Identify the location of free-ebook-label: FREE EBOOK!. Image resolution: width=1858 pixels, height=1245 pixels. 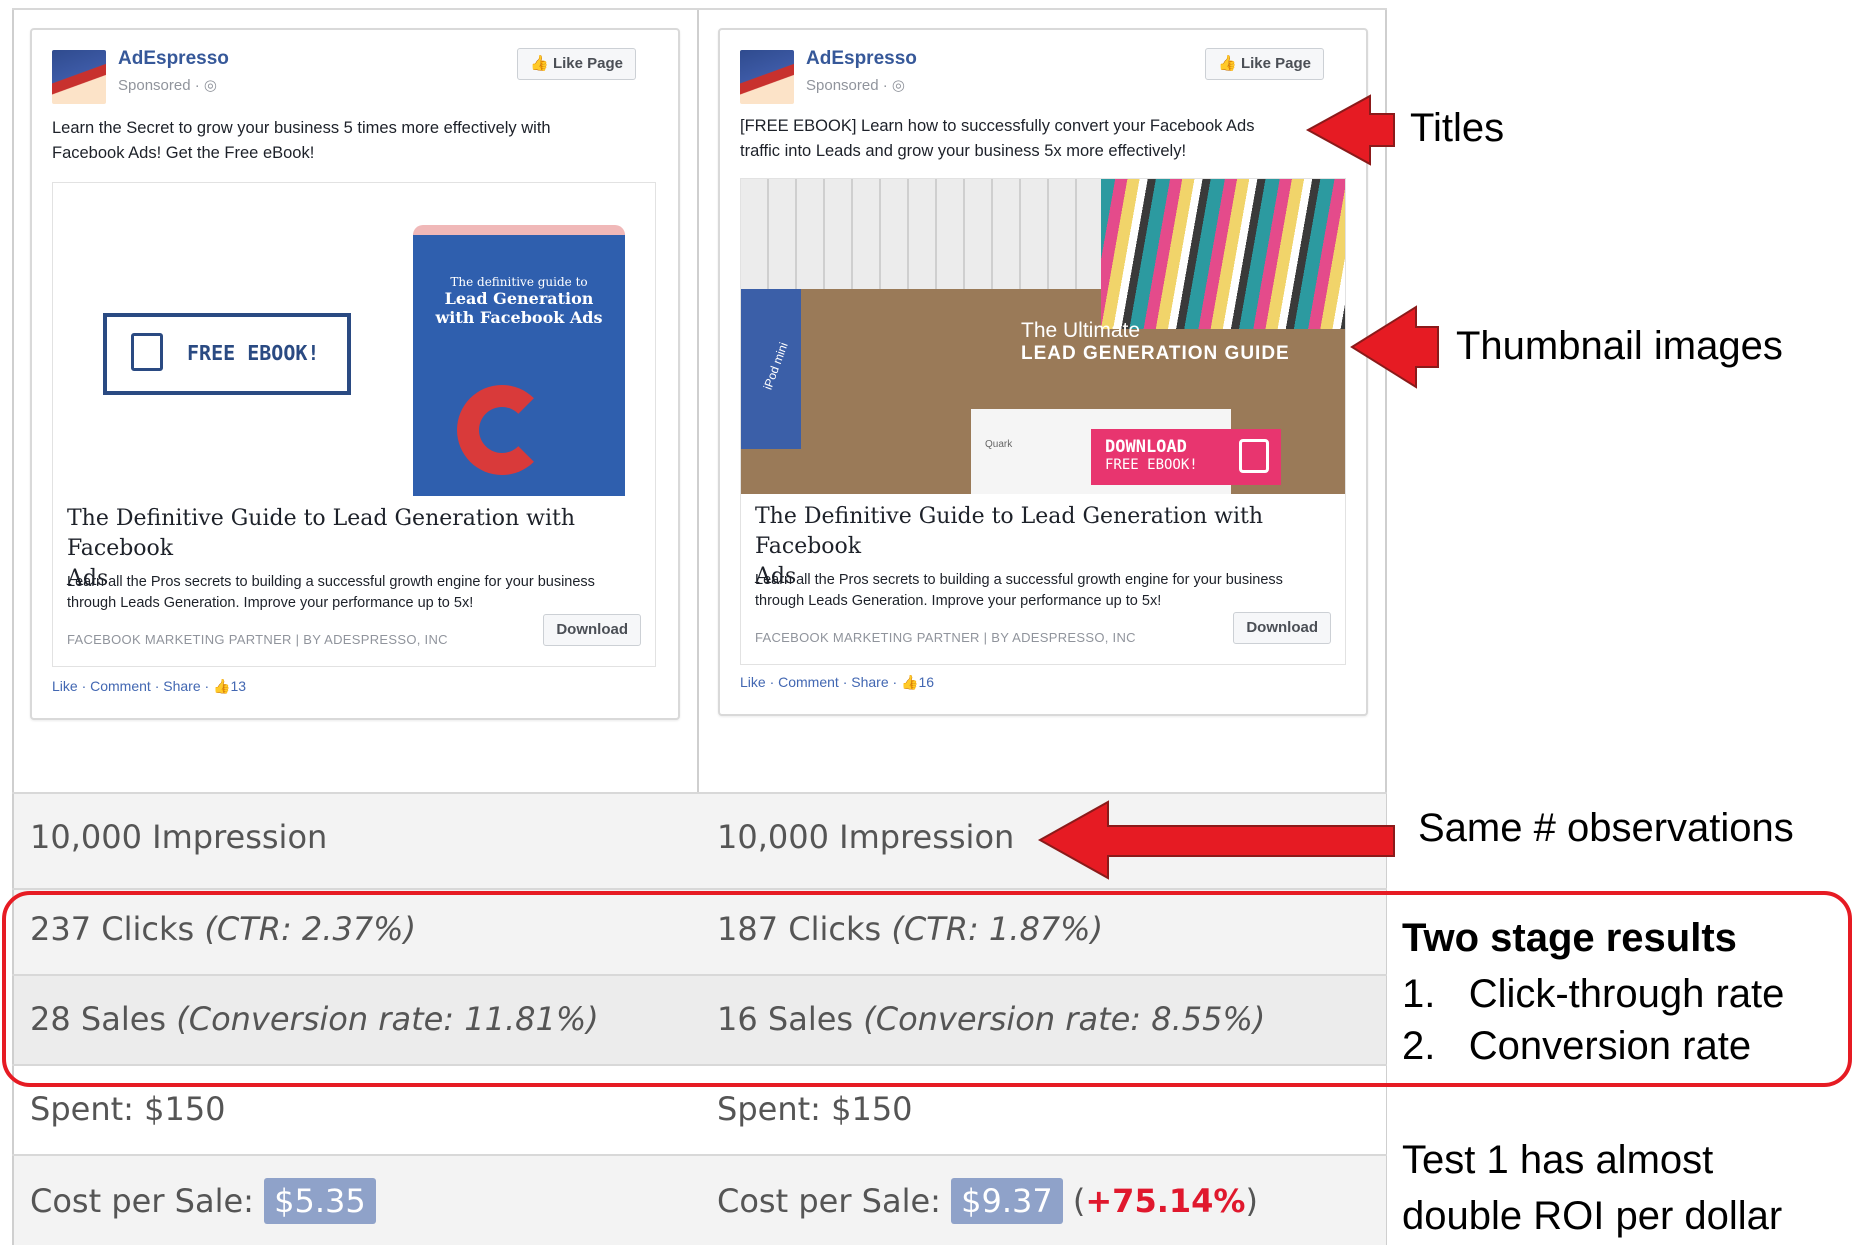
(253, 353).